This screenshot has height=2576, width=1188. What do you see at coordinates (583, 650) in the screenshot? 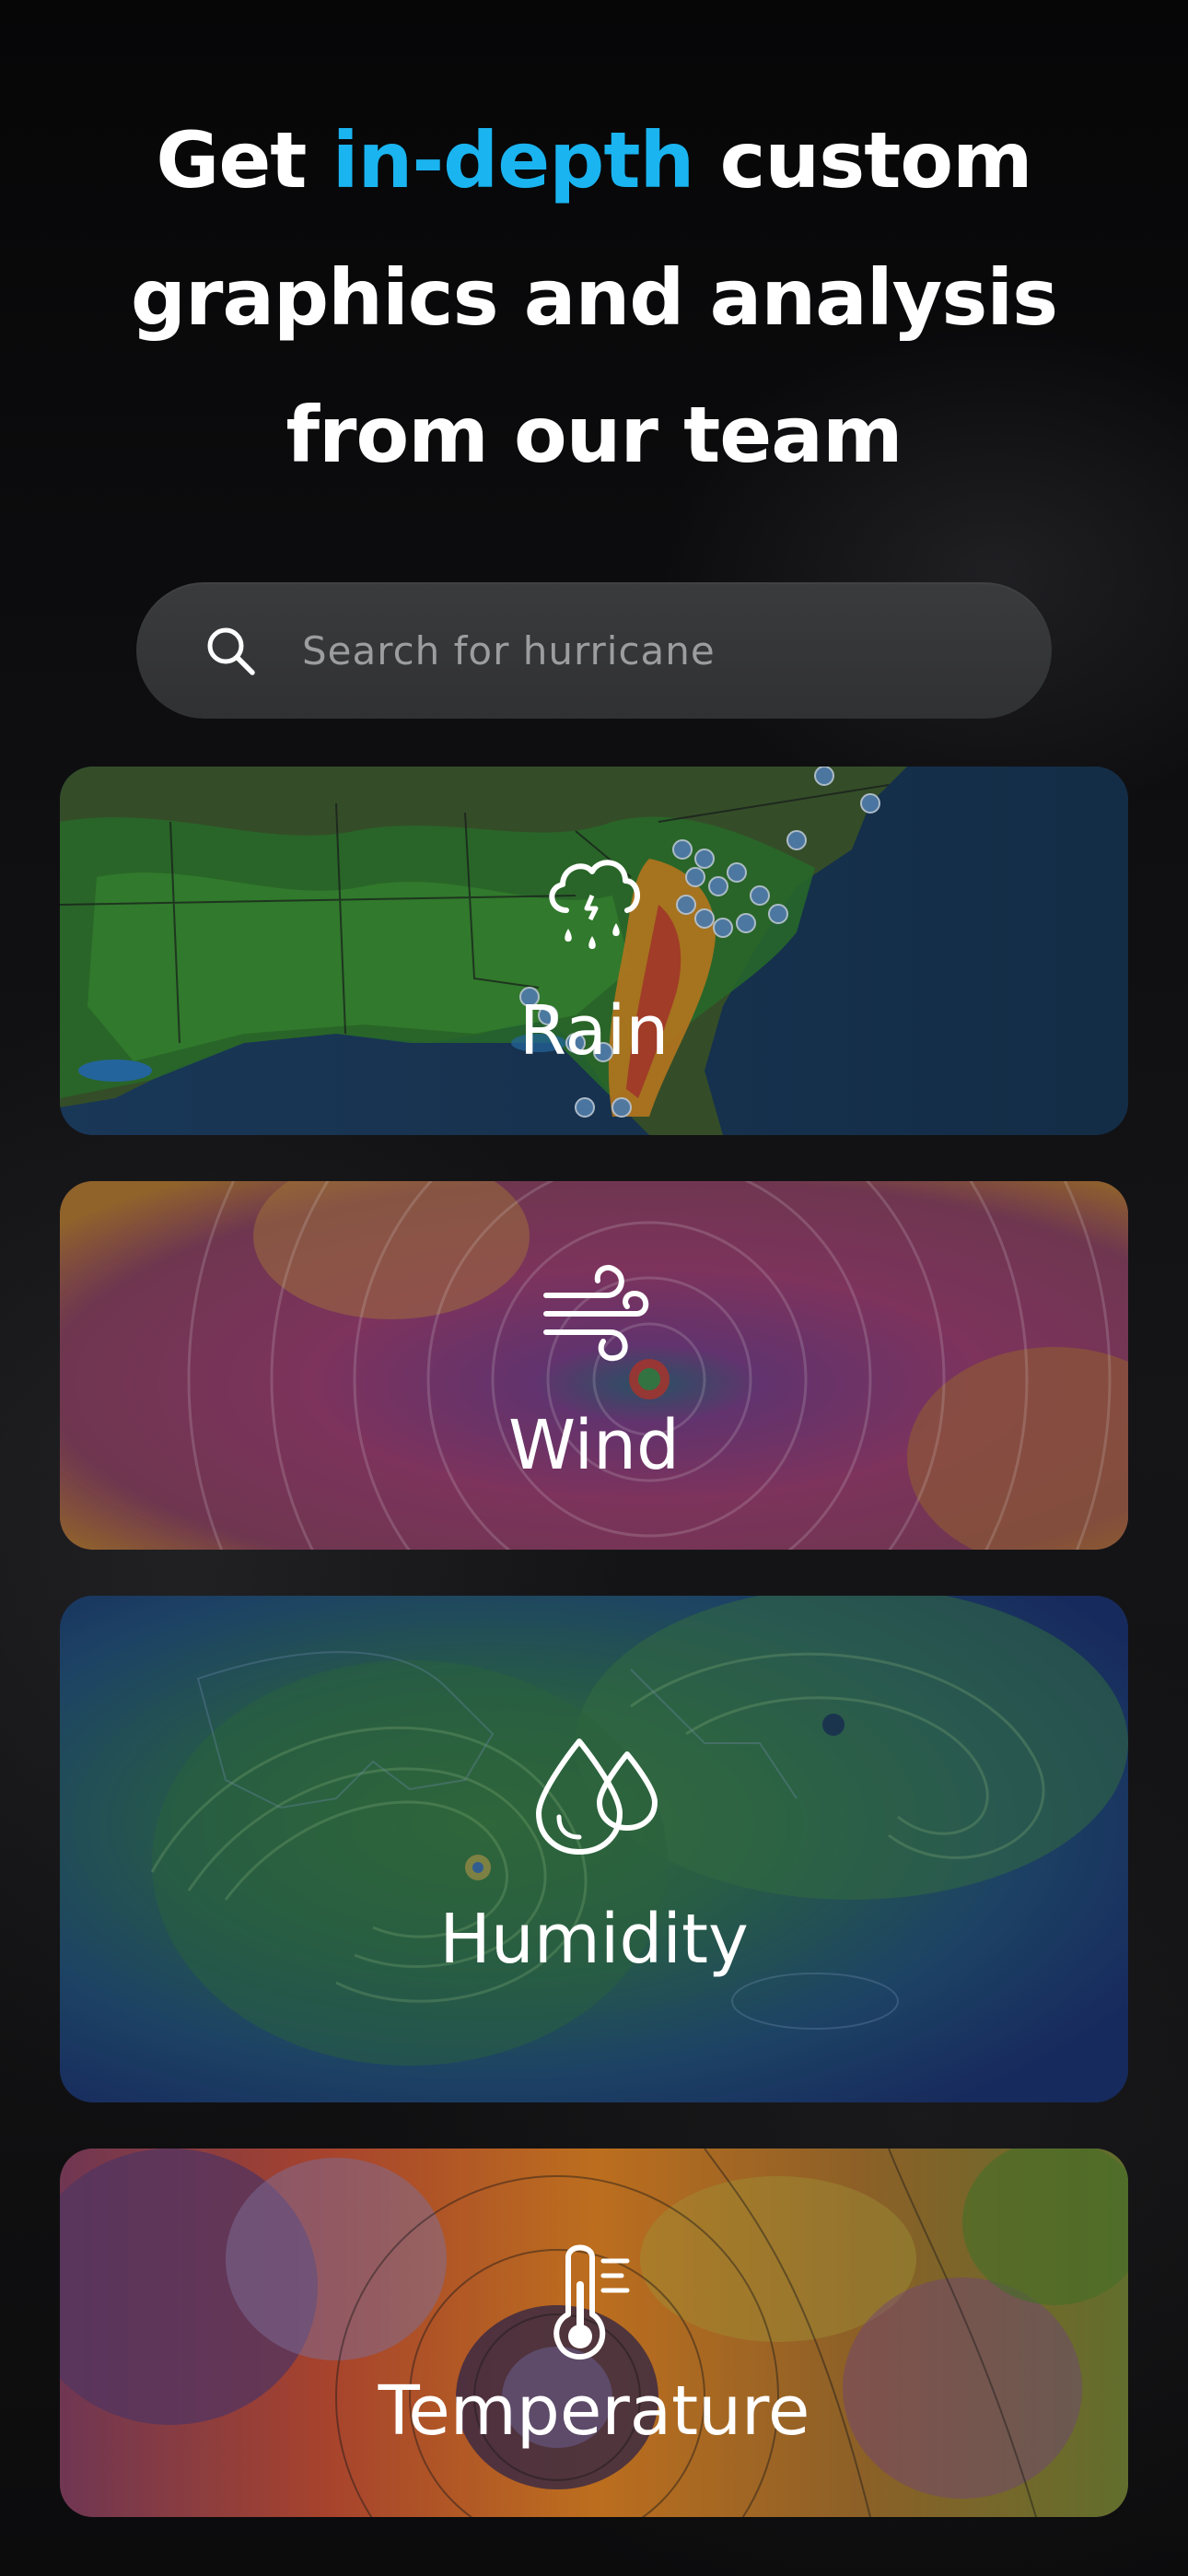
I see `search-input` at bounding box center [583, 650].